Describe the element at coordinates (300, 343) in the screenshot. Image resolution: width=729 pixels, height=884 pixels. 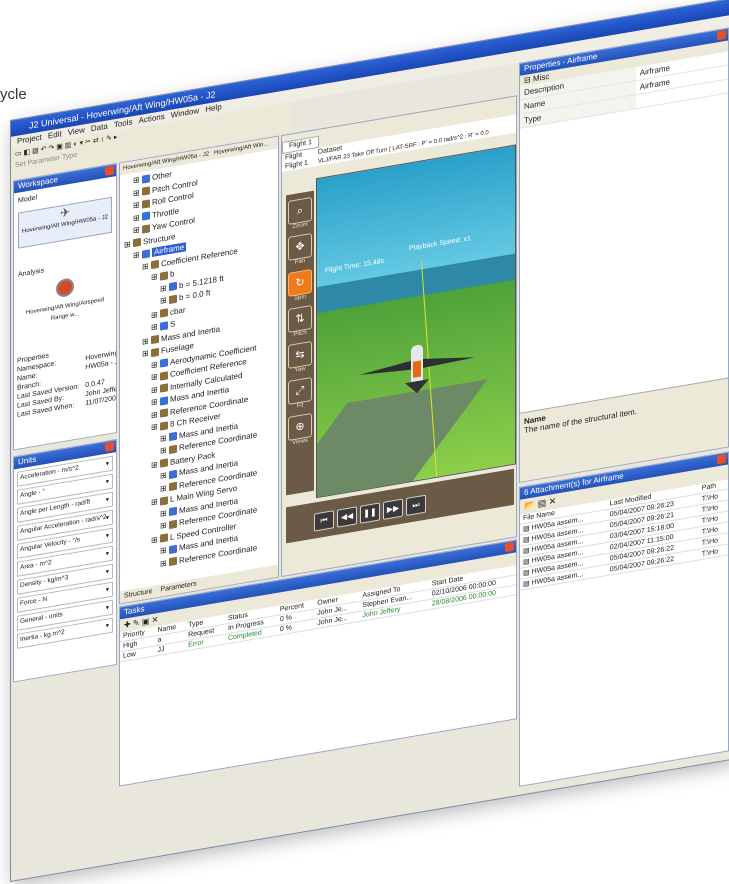
I see `view-toolbar: ⌕ Zoom ✥ Pan ↻ Spin ⇅ Pitch ⇆ Yaw ⤢ Fit ⊕ Views` at that location.